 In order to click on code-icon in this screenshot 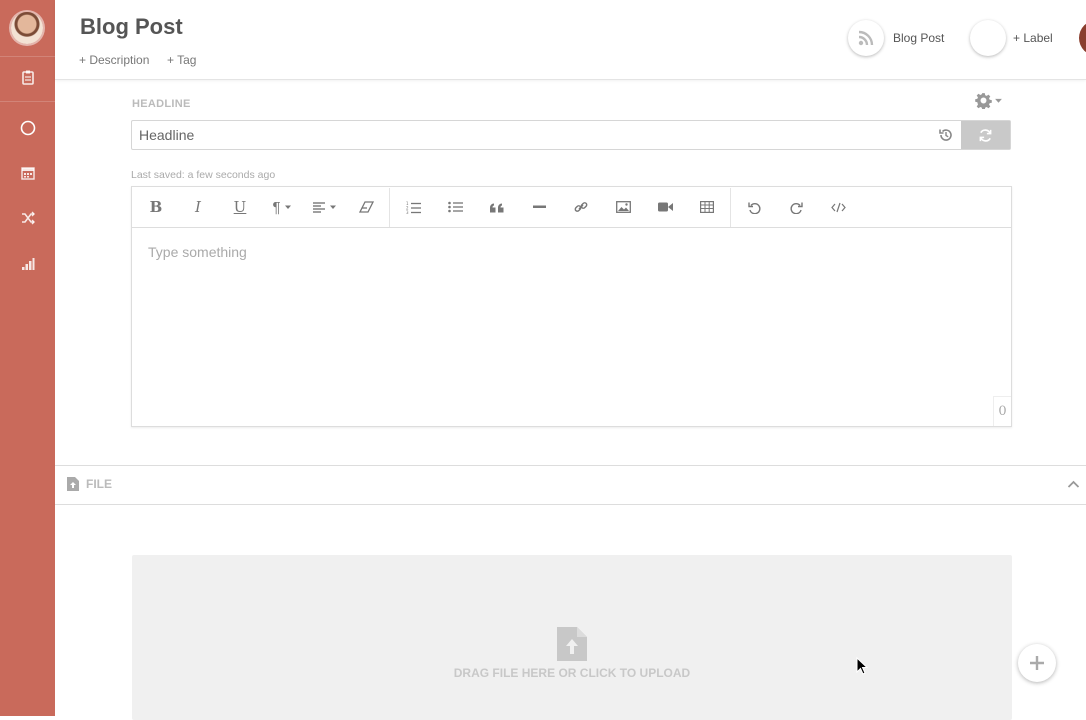, I will do `click(838, 207)`.